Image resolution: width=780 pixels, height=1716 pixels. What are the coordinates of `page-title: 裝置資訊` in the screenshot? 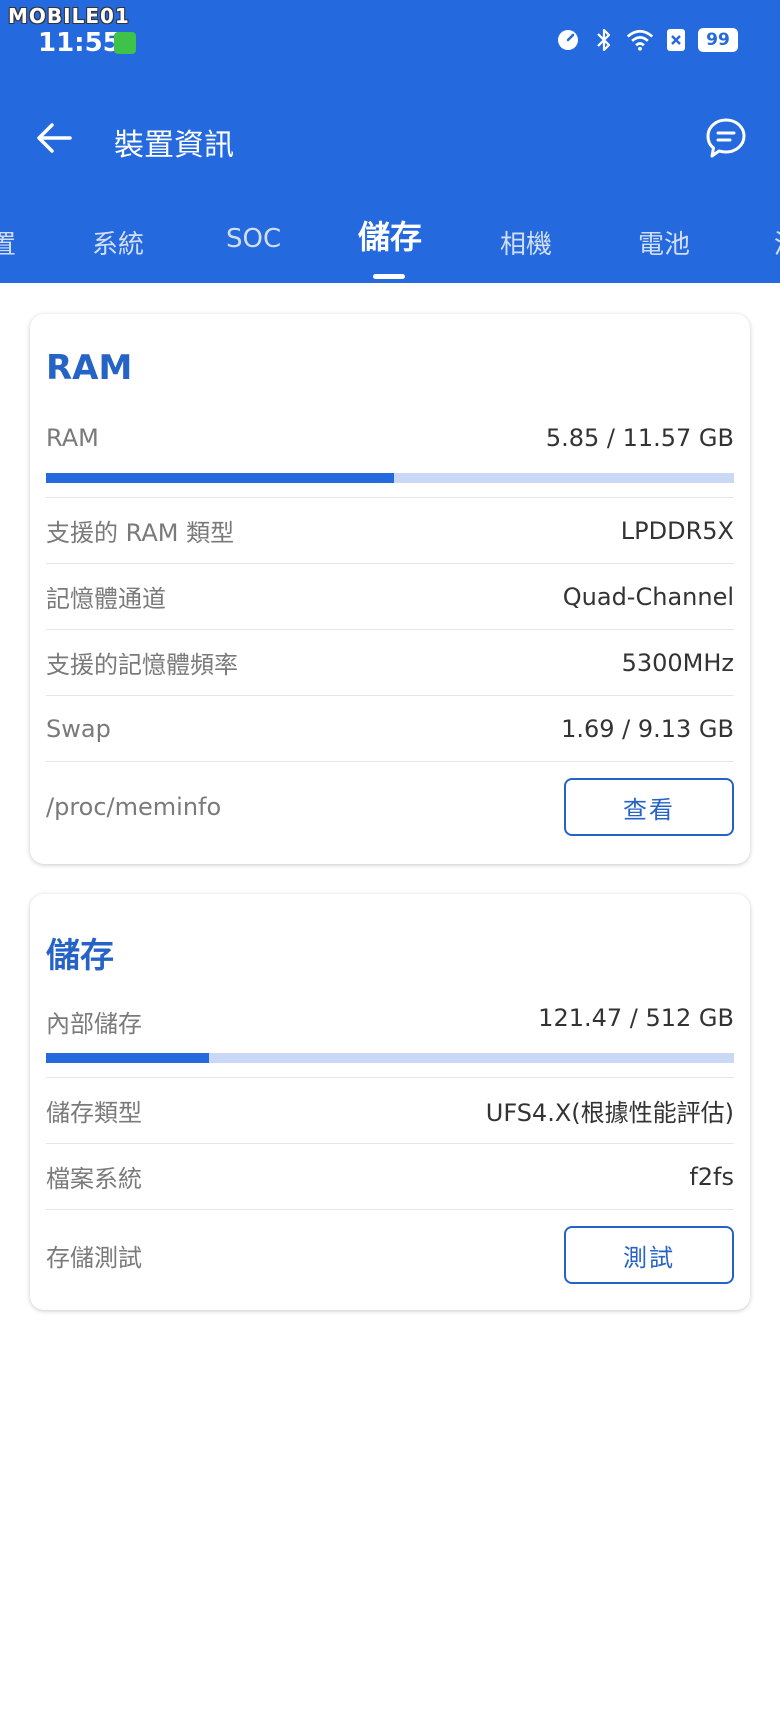 It's located at (174, 145).